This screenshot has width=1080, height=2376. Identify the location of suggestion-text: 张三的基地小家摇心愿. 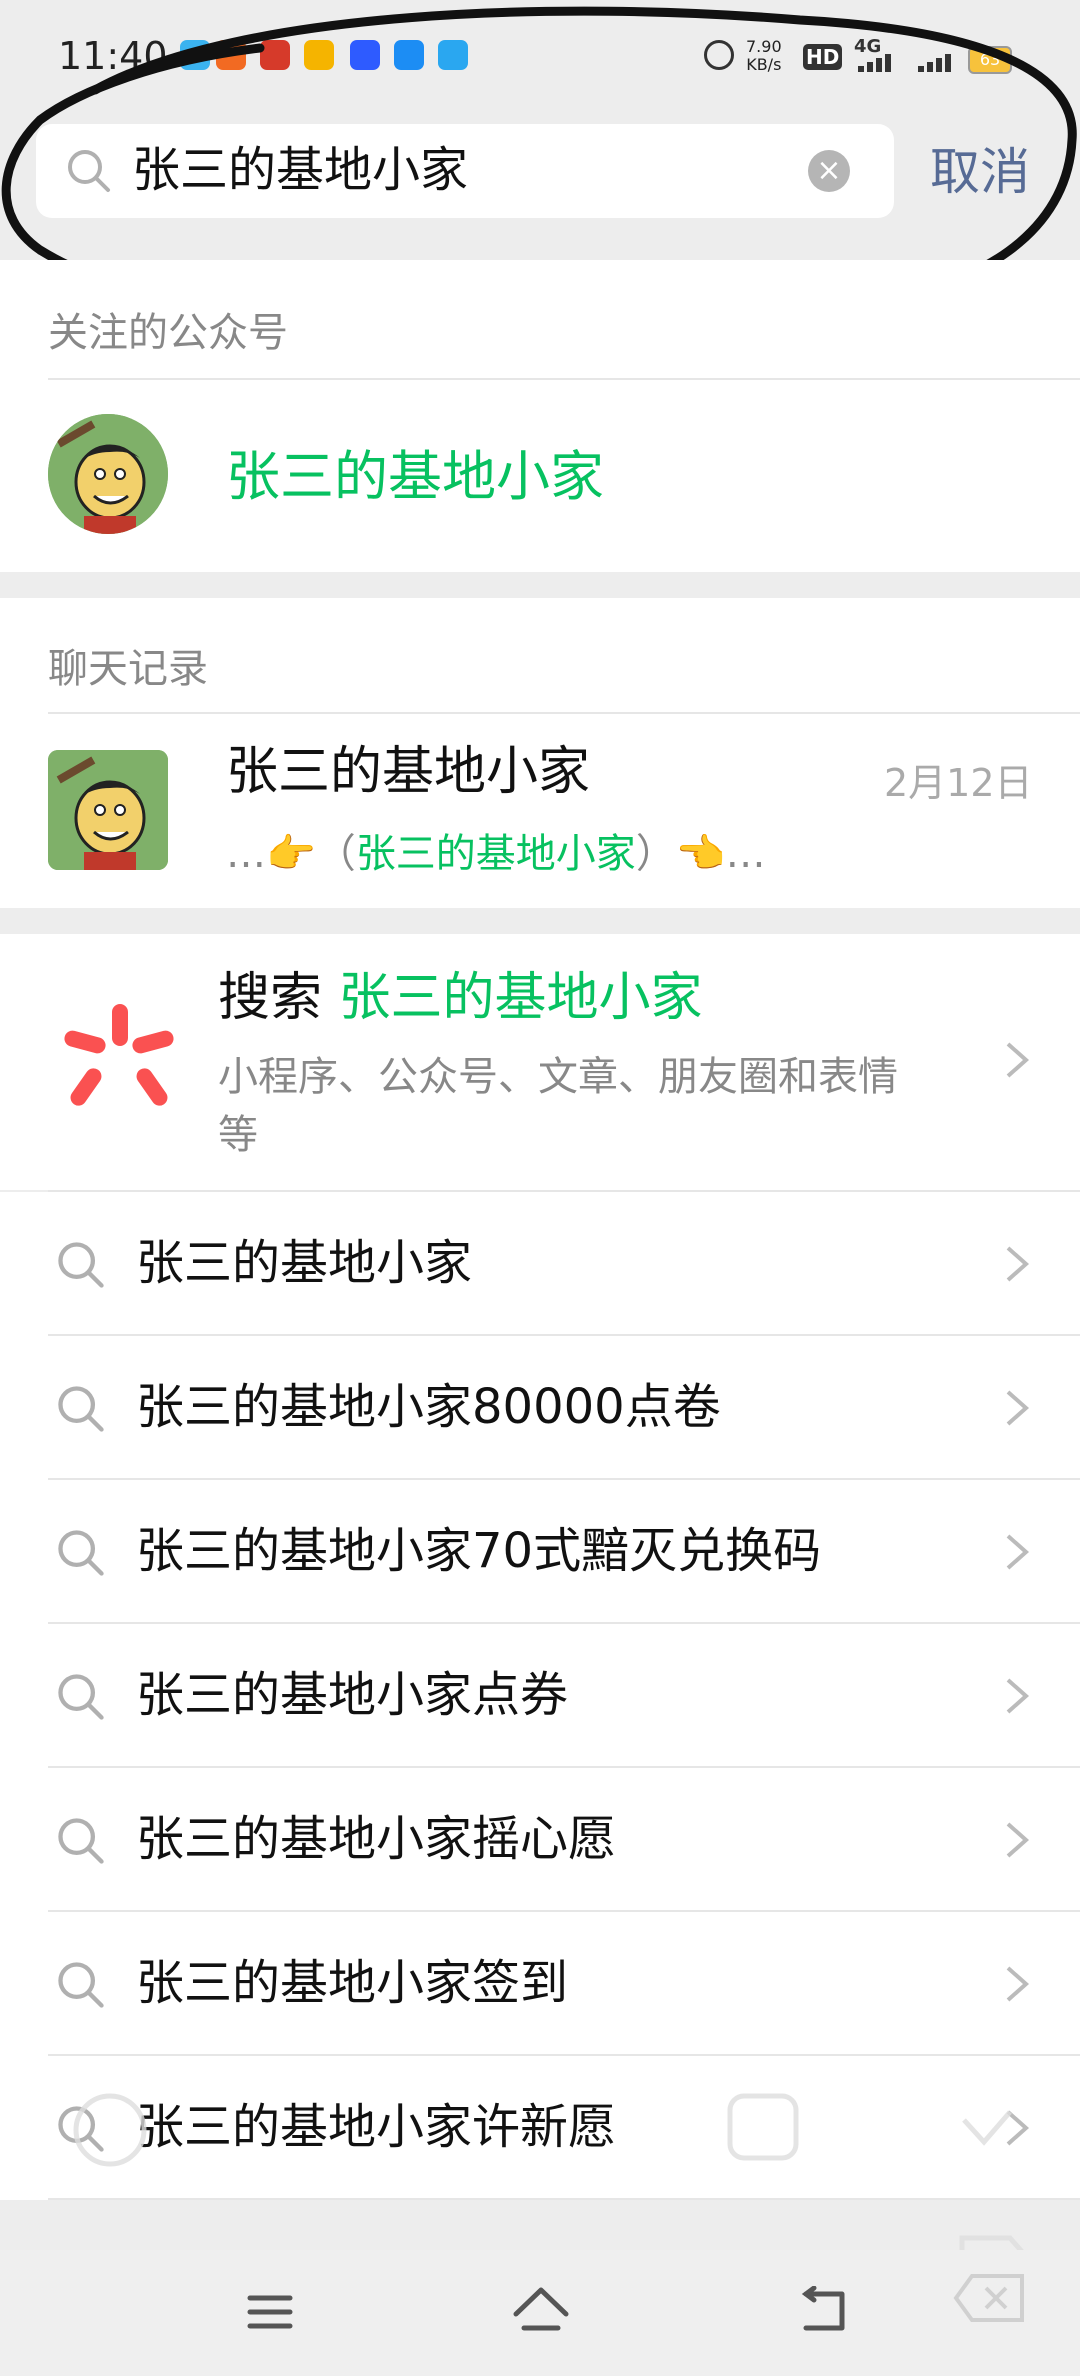
(376, 1839).